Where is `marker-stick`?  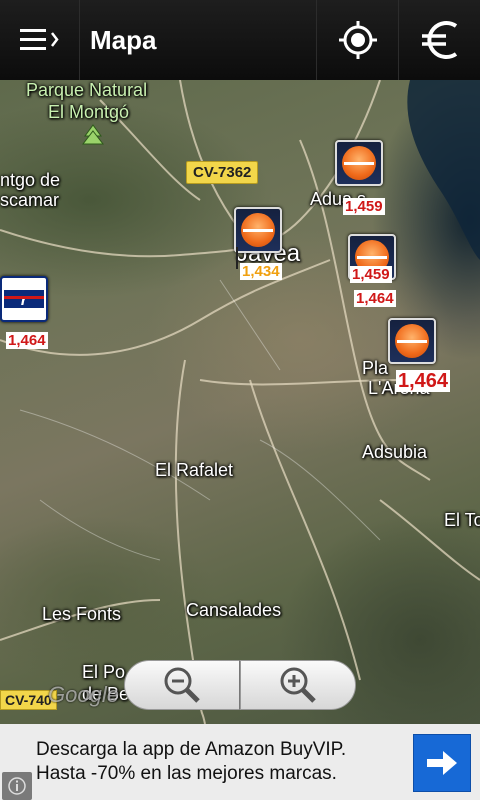 marker-stick is located at coordinates (237, 258).